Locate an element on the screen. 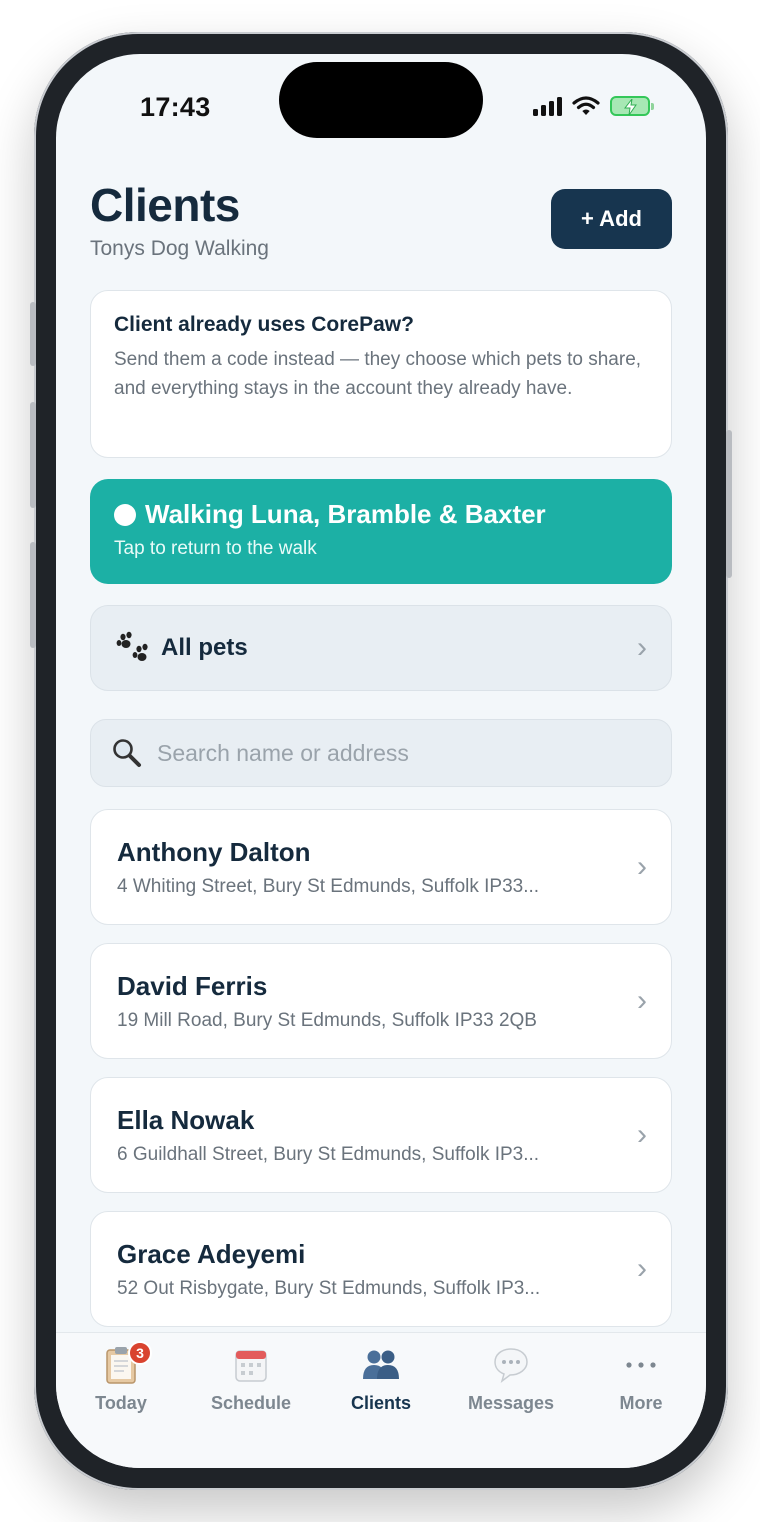 This screenshot has width=760, height=1522. notification-badge: 3 is located at coordinates (140, 1353).